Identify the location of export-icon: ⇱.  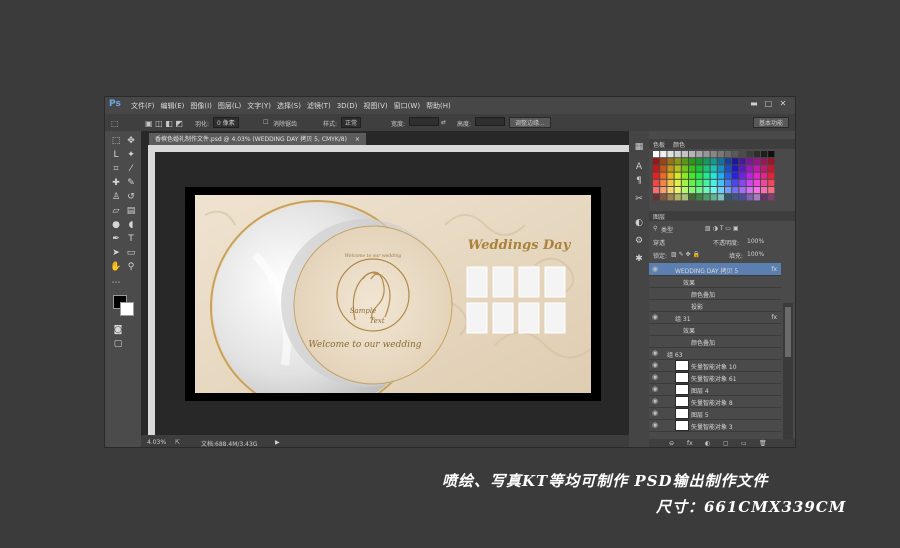
(177, 442).